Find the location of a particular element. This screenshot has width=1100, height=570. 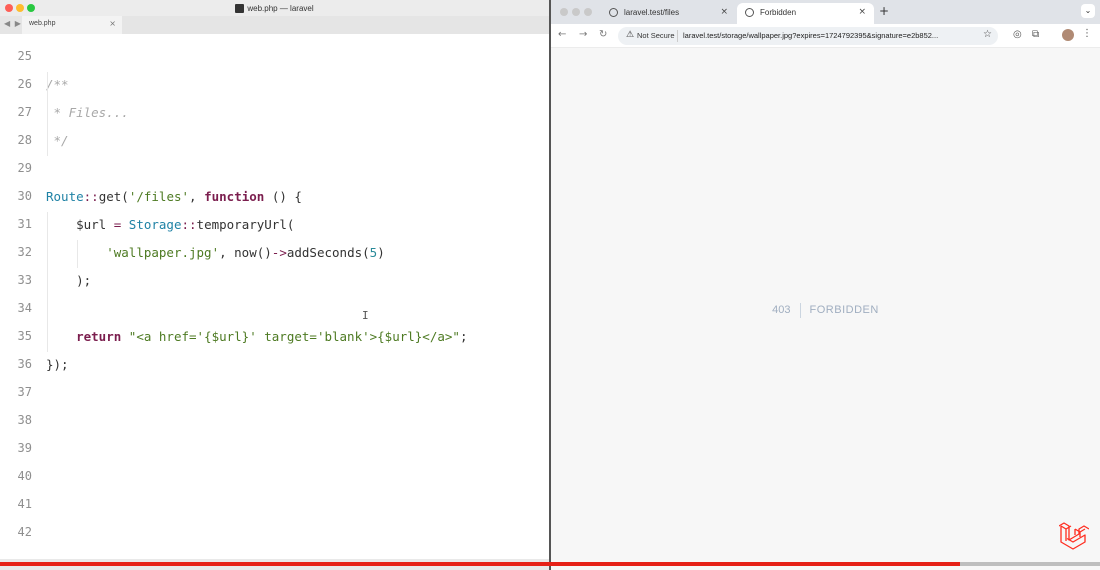

browser-tab-label: laravel.test/files is located at coordinates (652, 12).